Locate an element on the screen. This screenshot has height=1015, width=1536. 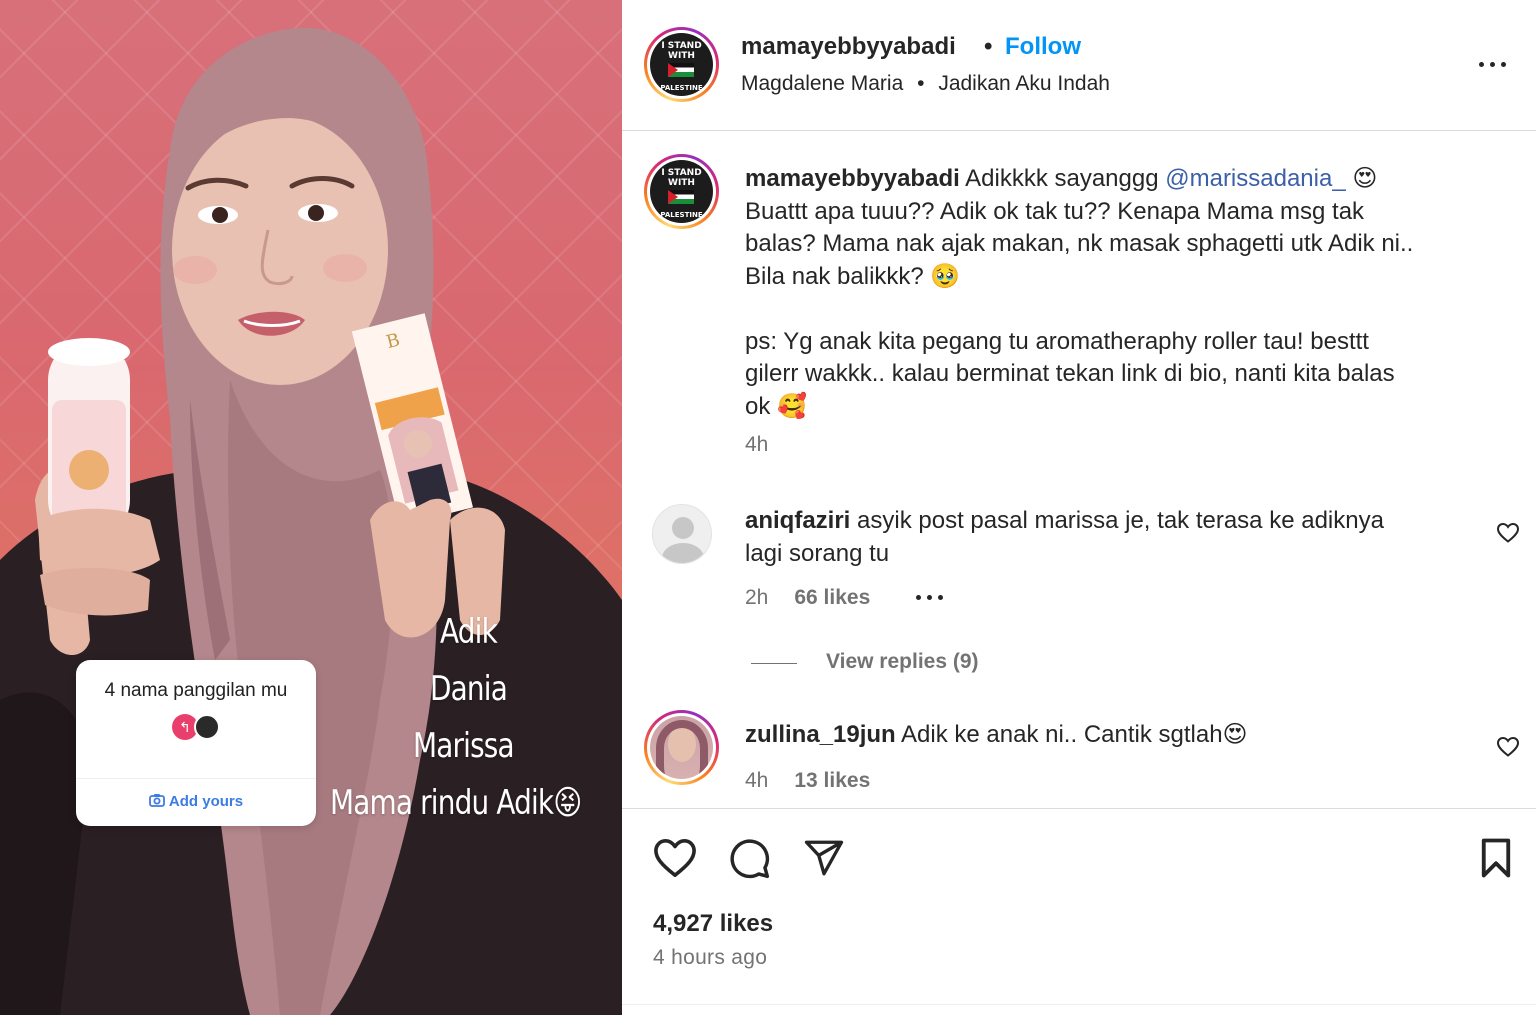
caption-username: mamayebbyyabadi is located at coordinates (852, 178).